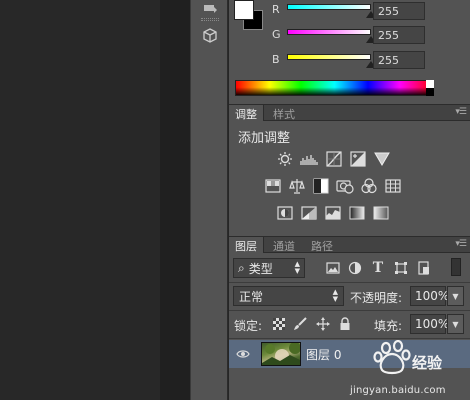  I want to click on layer-thumbnail, so click(281, 354).